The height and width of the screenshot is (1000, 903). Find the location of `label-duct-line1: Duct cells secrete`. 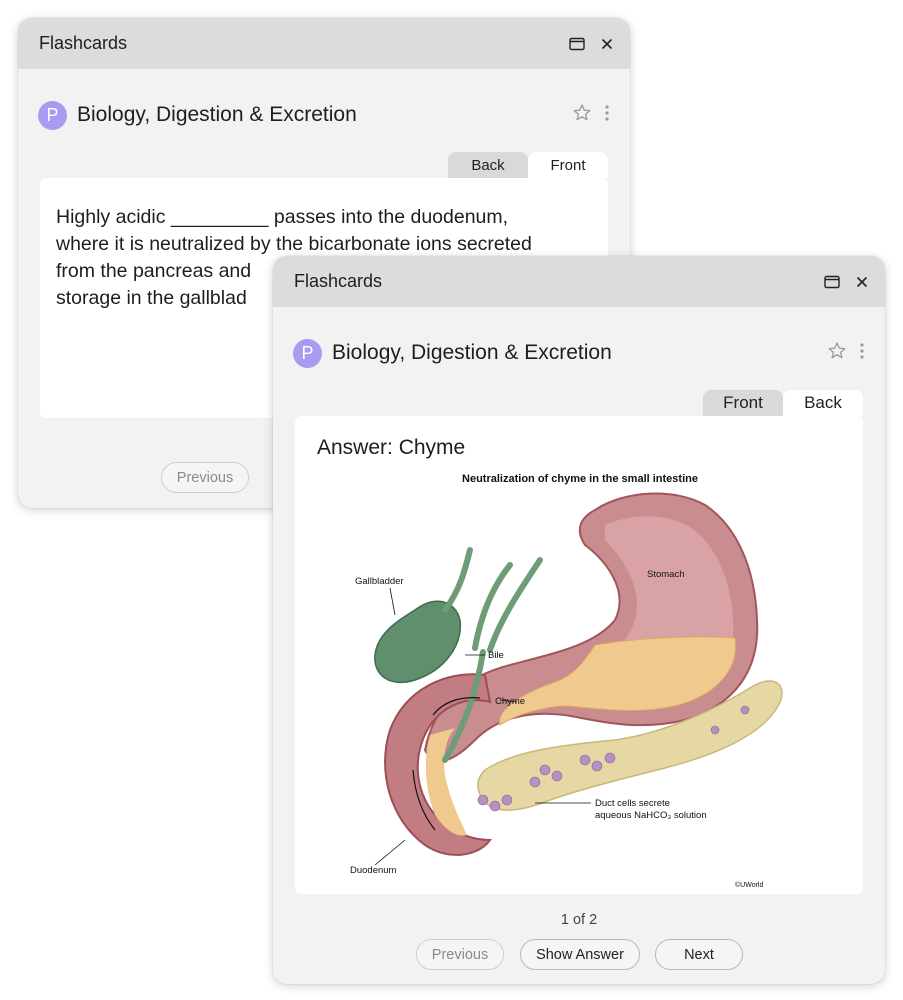

label-duct-line1: Duct cells secrete is located at coordinates (632, 803).